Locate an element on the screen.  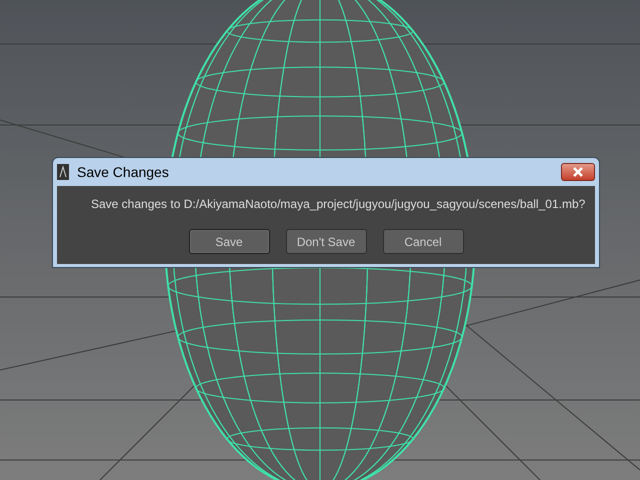
dialog-message: Save changes to D:/AkiyamaNaoto/maya_project/jugyou/jugyou_sagyou/scenes/ball_01.mb? is located at coordinates (338, 204).